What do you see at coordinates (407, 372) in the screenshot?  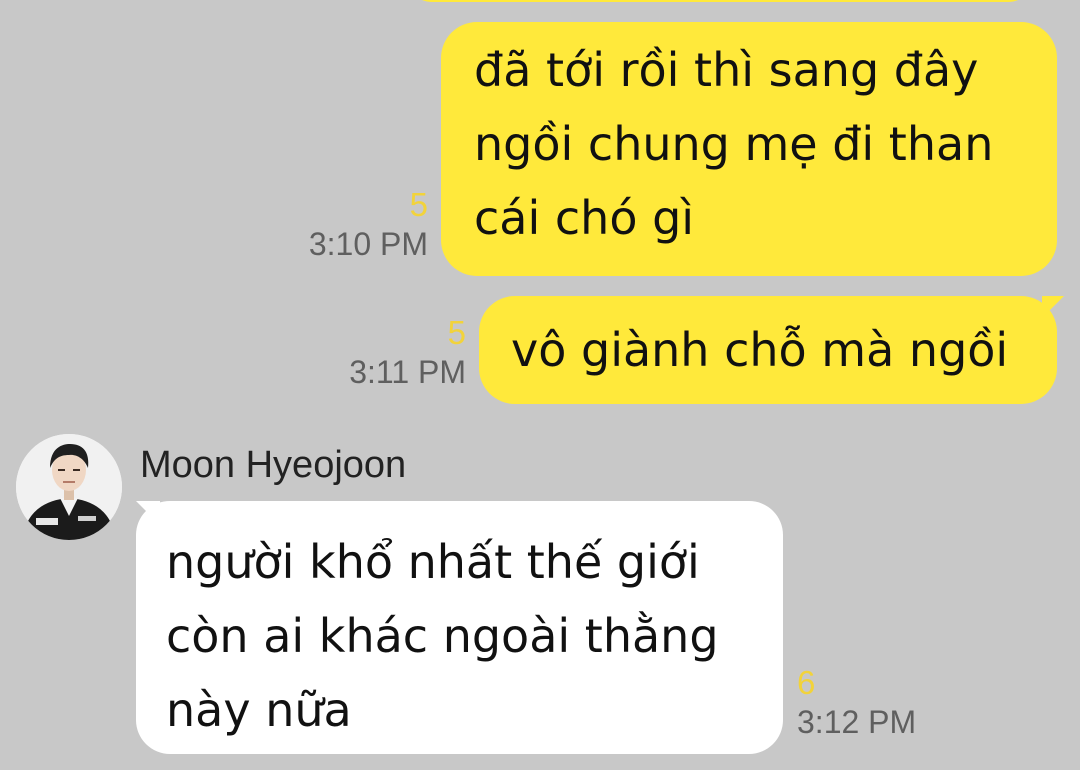 I see `message-time: 3:11 PM` at bounding box center [407, 372].